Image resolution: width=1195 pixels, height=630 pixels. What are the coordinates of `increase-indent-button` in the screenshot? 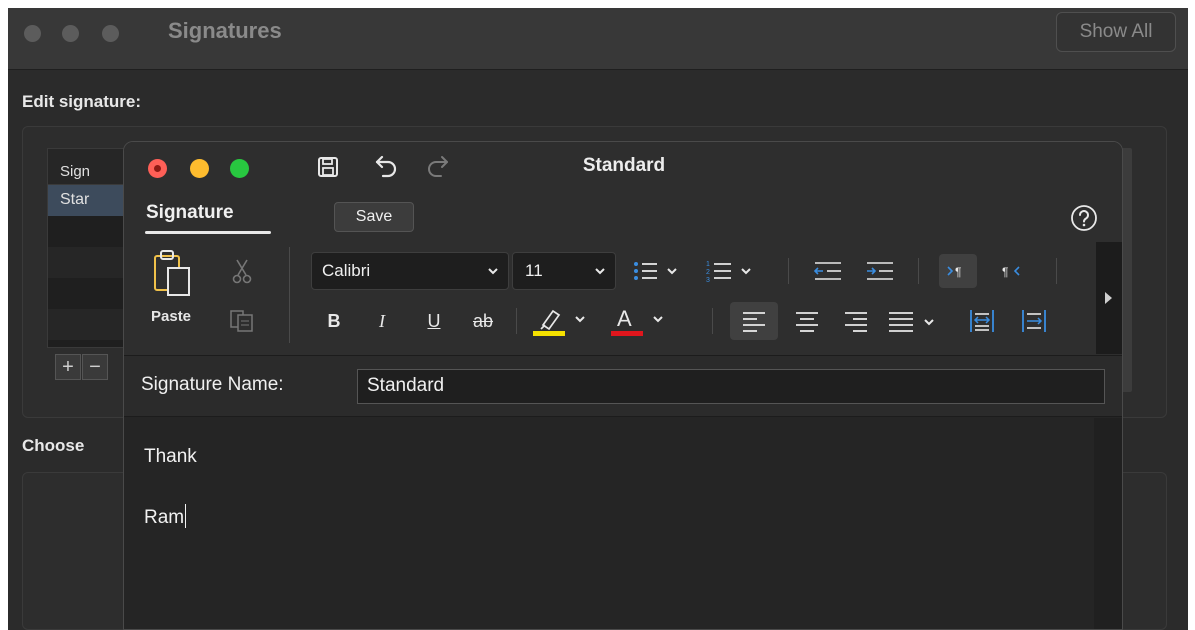 It's located at (880, 271).